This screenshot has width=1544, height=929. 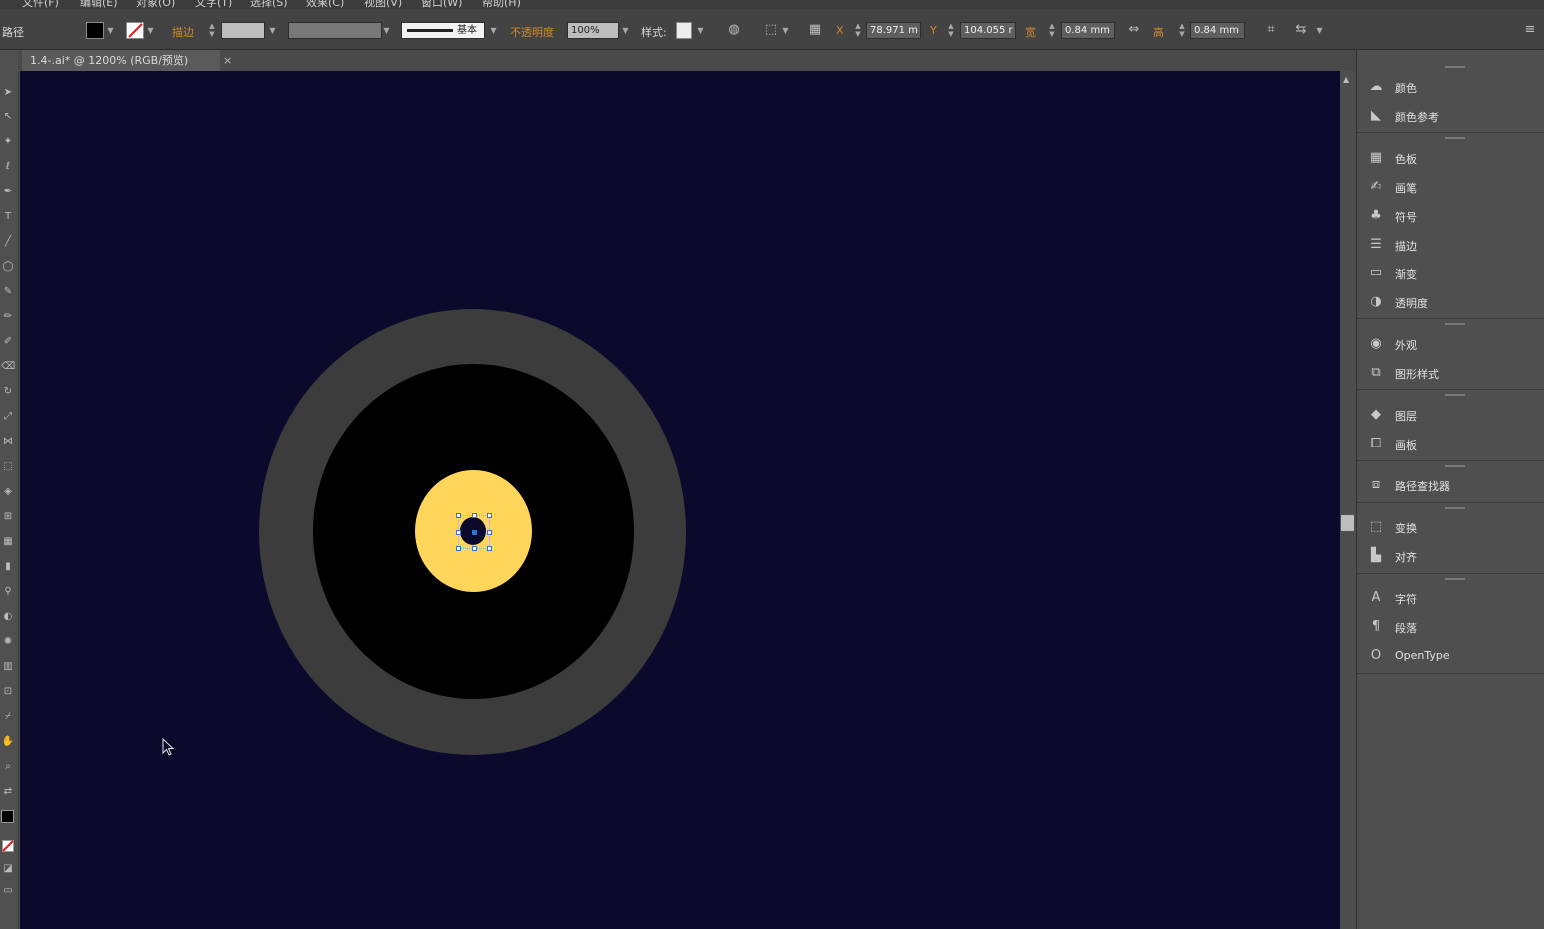 What do you see at coordinates (1450, 556) in the screenshot?
I see `panel-align: ▙ 对齐` at bounding box center [1450, 556].